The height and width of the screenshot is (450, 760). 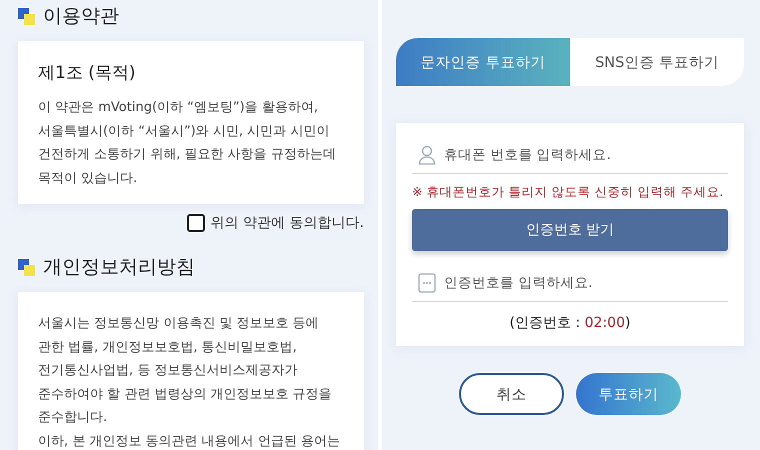 What do you see at coordinates (287, 223) in the screenshot?
I see `agree-label: 위의 약관에 동의합니다.` at bounding box center [287, 223].